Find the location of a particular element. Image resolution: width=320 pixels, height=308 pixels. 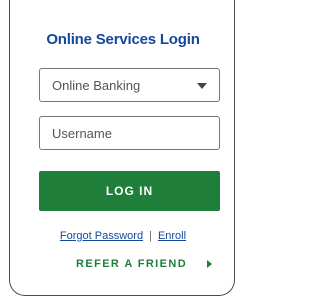

enroll-link: Enroll is located at coordinates (172, 236).